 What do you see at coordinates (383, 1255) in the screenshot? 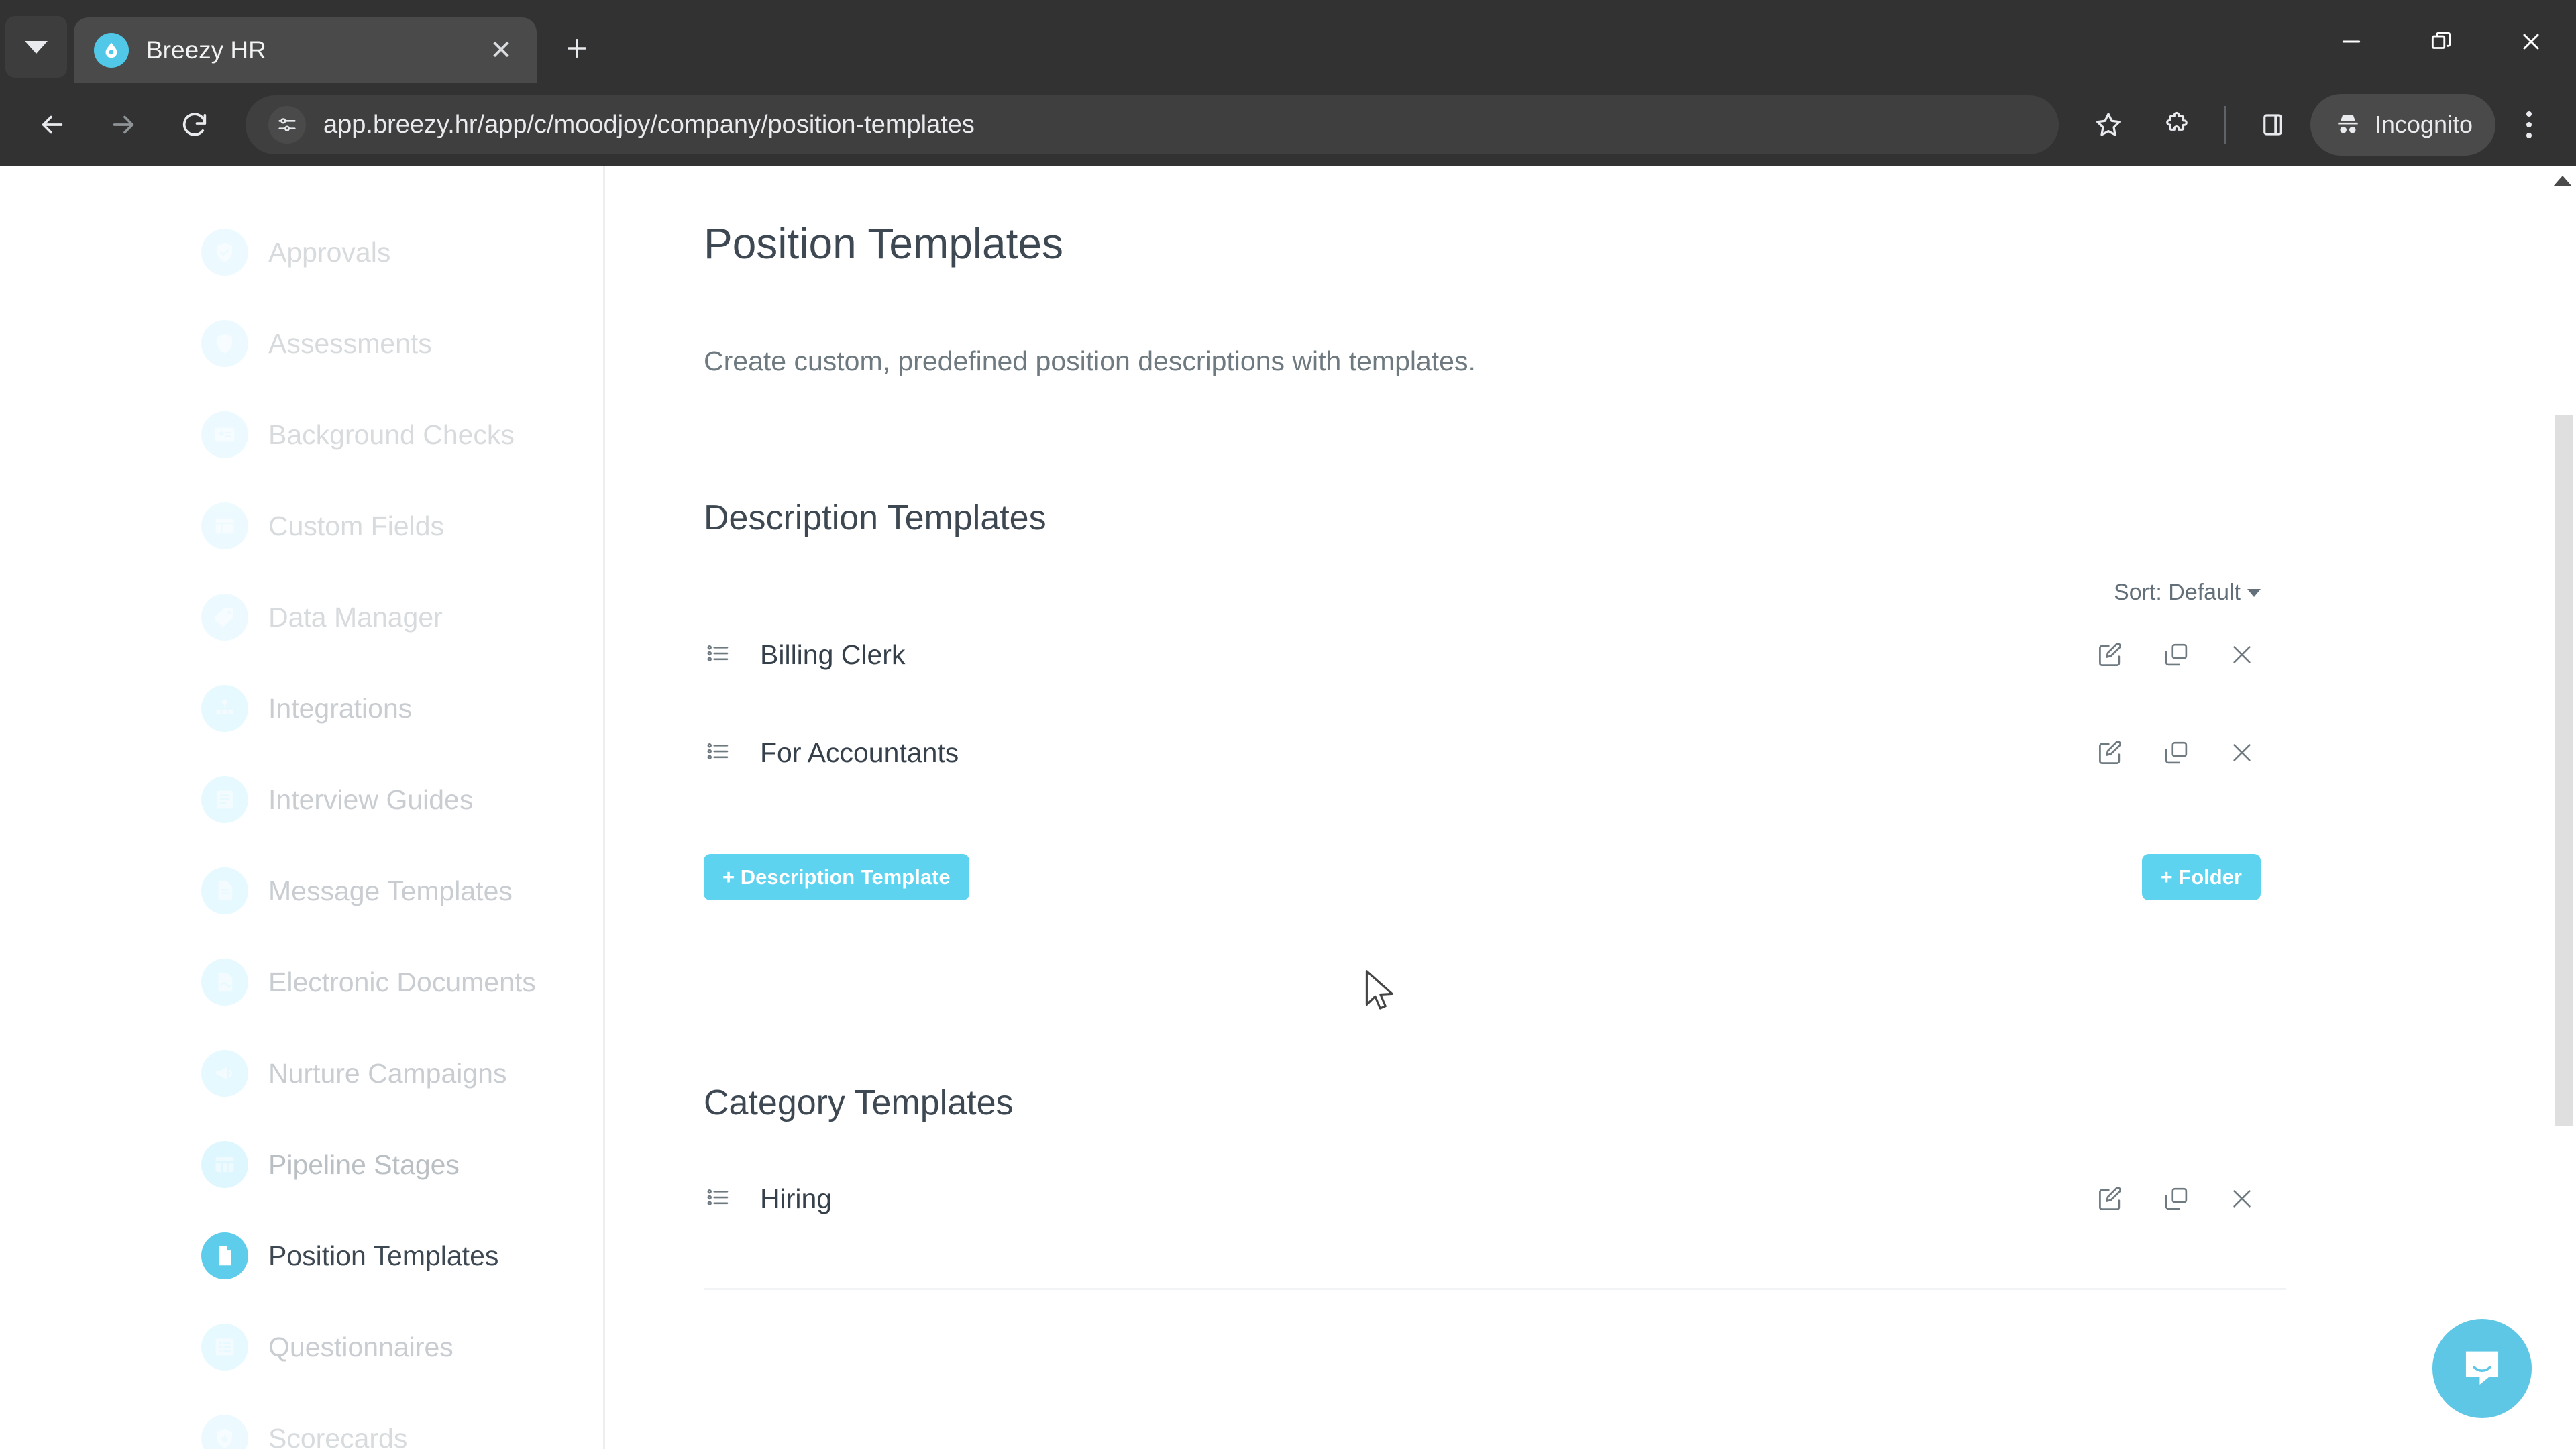
I see `sidebar-item-label: Position Templates` at bounding box center [383, 1255].